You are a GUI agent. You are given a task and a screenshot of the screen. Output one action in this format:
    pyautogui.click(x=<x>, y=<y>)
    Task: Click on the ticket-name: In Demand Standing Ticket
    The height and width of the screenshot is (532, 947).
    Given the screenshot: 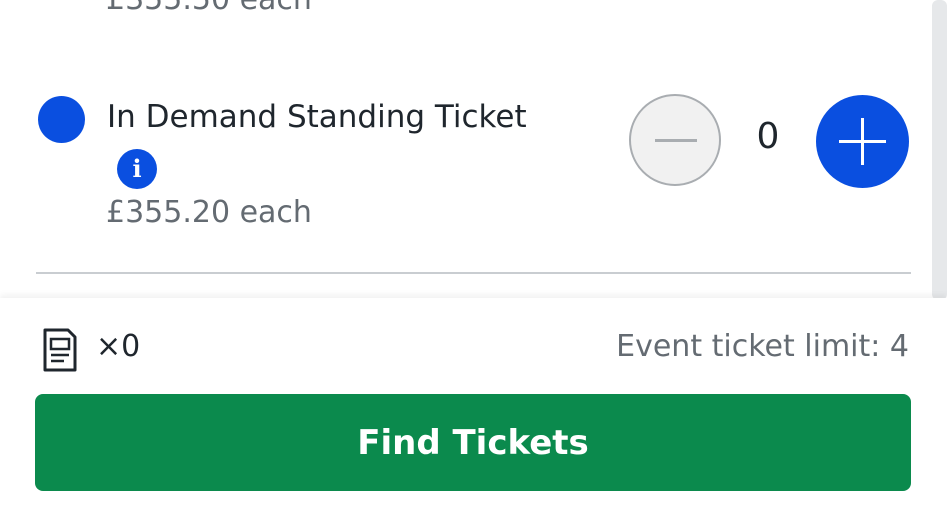 What is the action you would take?
    pyautogui.click(x=317, y=117)
    